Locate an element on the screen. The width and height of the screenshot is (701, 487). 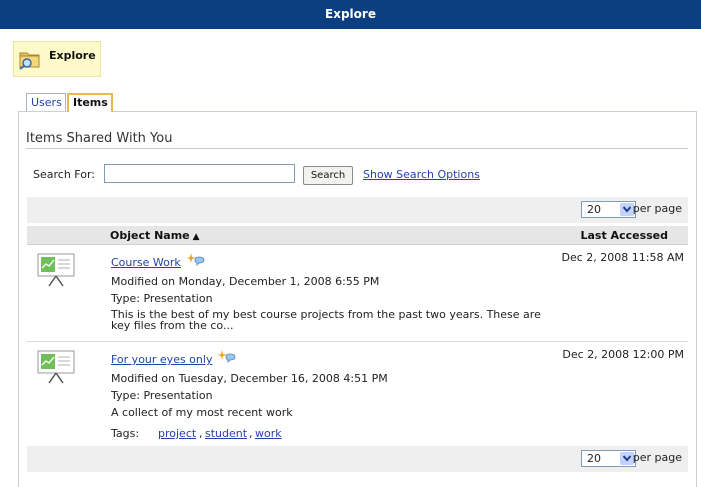
section-divider is located at coordinates (357, 148).